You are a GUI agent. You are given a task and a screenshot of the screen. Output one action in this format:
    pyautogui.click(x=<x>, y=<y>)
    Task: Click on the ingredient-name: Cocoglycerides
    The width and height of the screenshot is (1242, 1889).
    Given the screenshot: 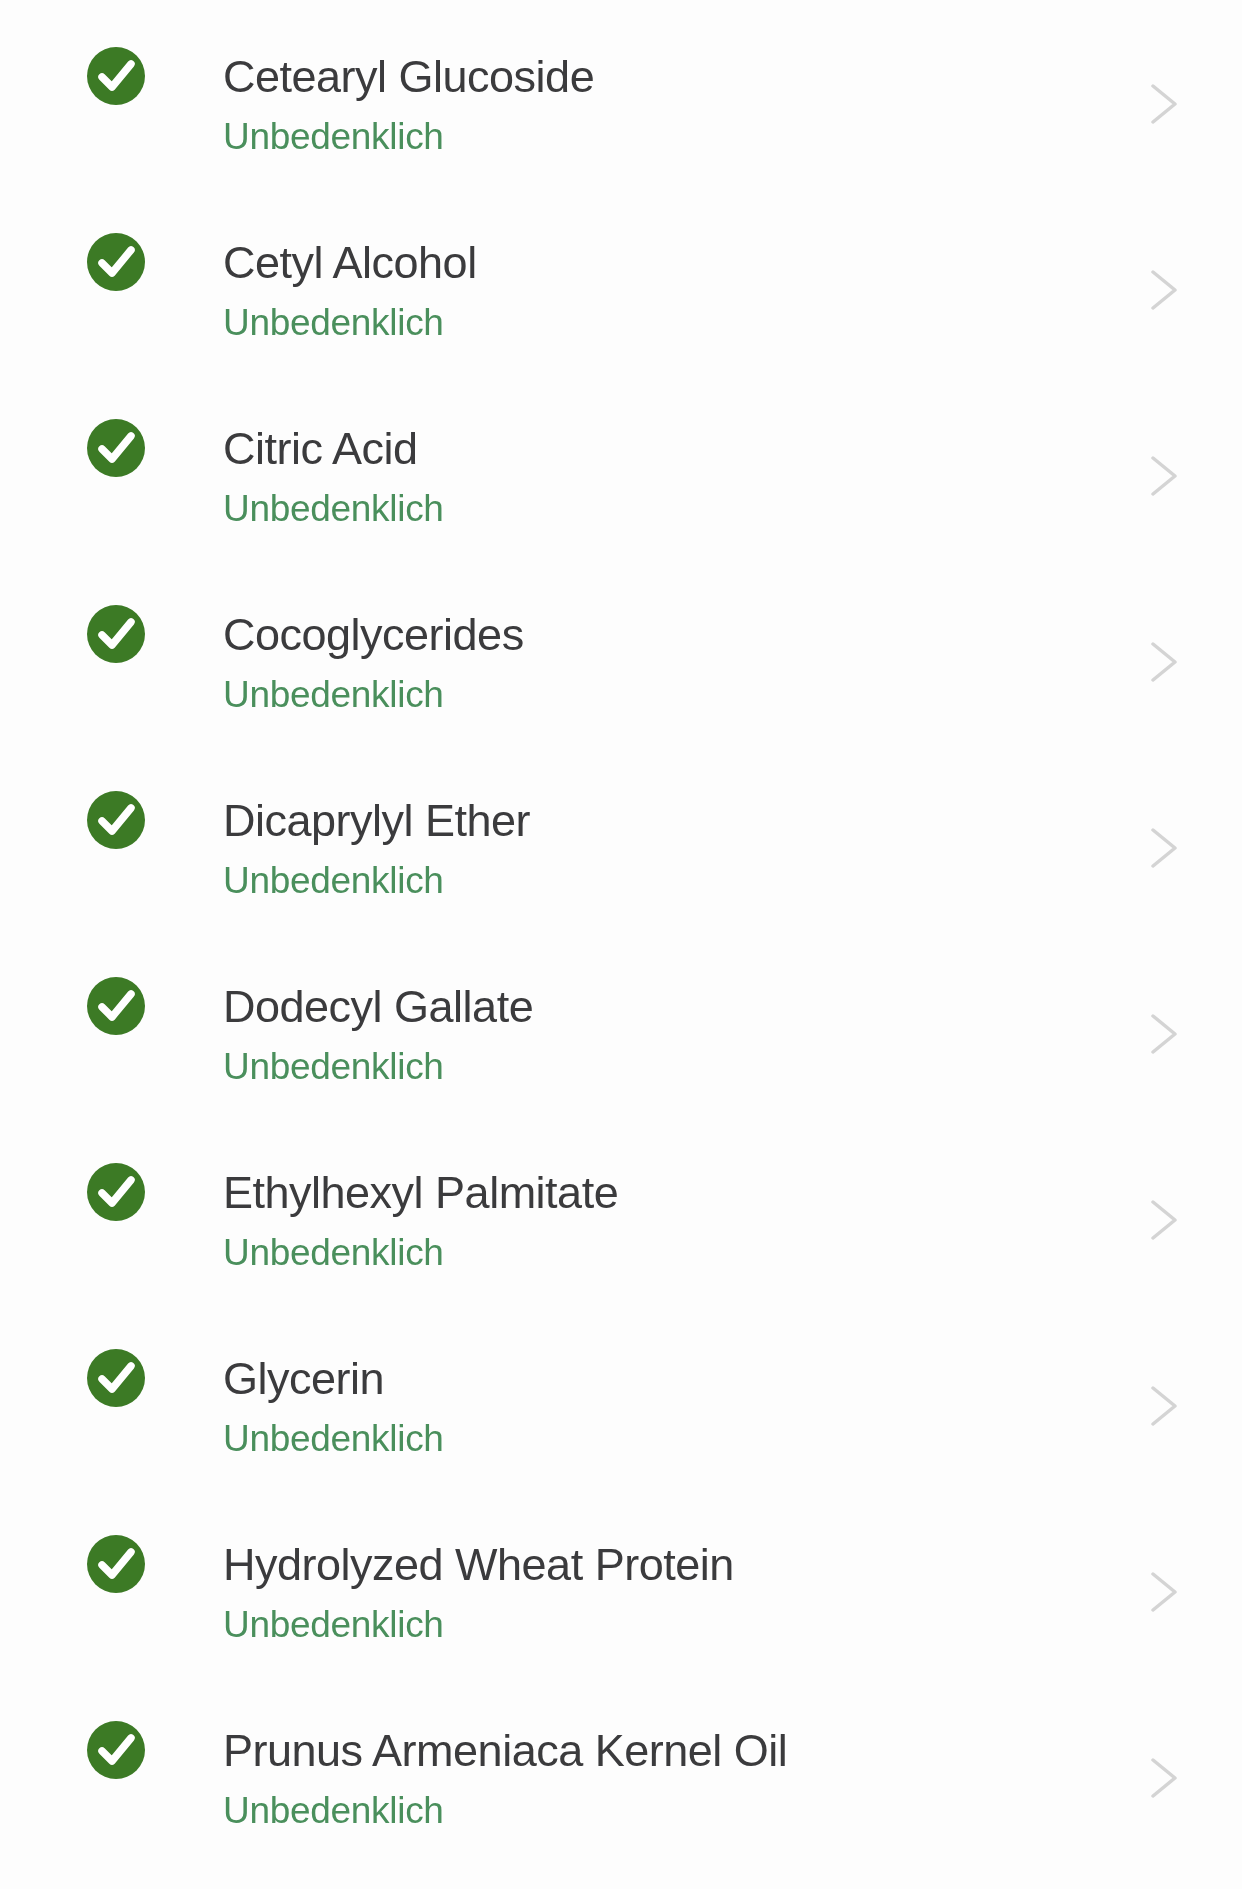 What is the action you would take?
    pyautogui.click(x=373, y=634)
    